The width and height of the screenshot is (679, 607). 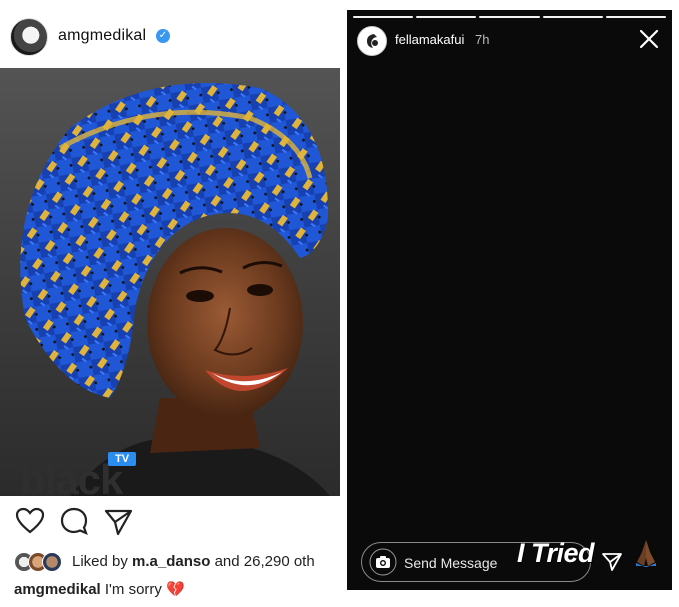 I want to click on story-avatar-logo-icon, so click(x=372, y=41).